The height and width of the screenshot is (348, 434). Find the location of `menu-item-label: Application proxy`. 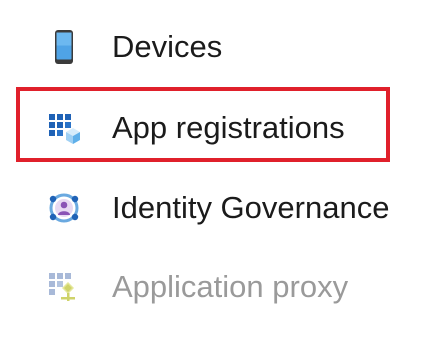

menu-item-label: Application proxy is located at coordinates (230, 286).